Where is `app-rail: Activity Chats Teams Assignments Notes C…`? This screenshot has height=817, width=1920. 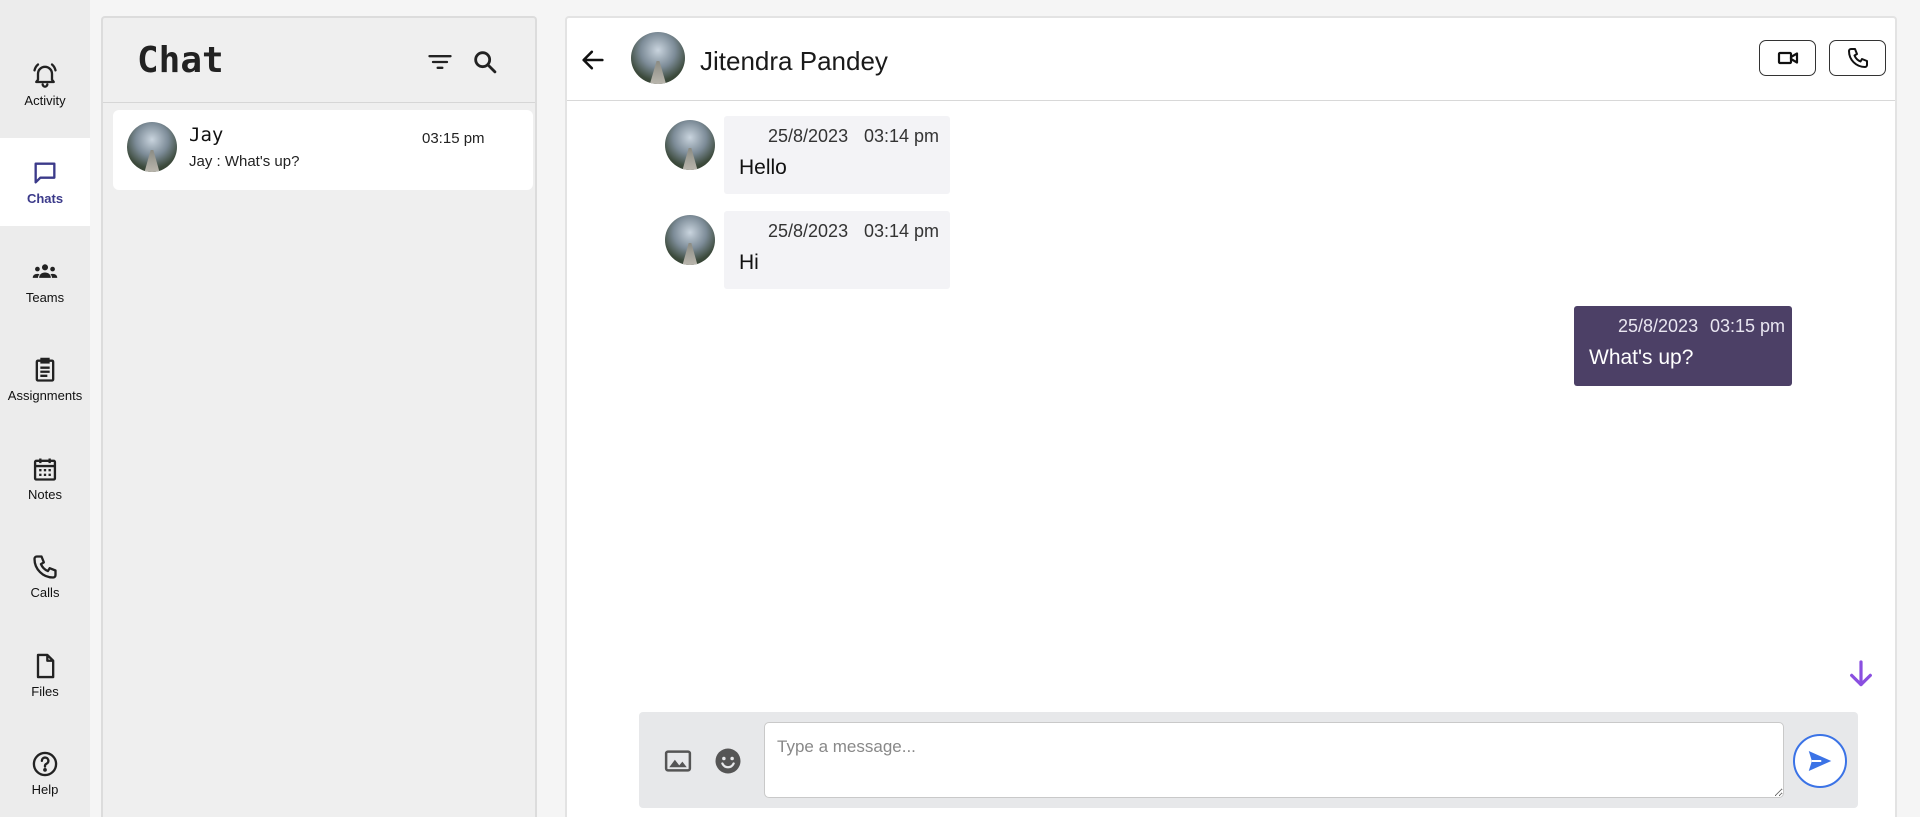 app-rail: Activity Chats Teams Assignments Notes C… is located at coordinates (45, 408).